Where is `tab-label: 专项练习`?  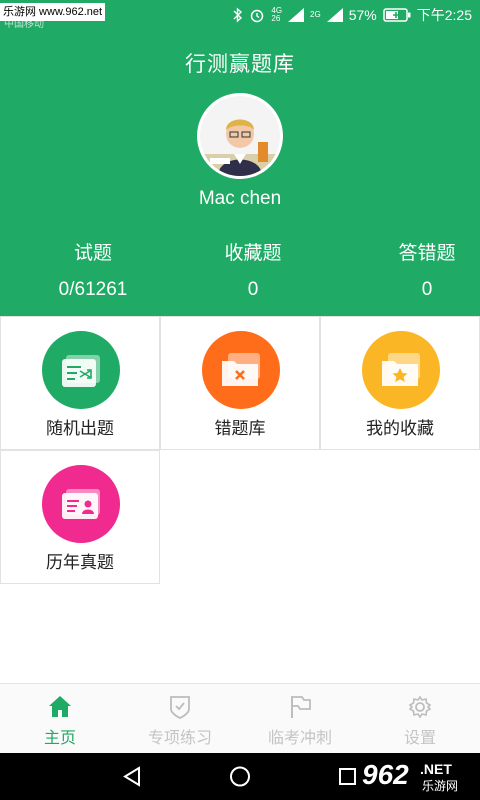
tab-label: 专项练习 is located at coordinates (179, 738).